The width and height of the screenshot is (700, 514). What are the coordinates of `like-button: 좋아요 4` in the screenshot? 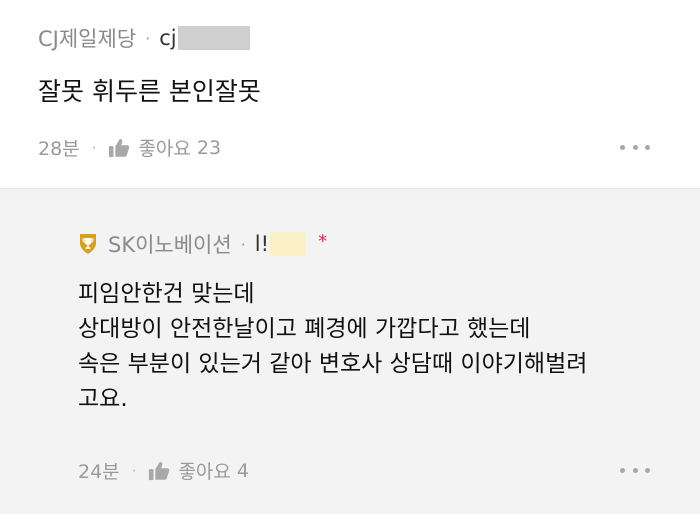 It's located at (198, 470).